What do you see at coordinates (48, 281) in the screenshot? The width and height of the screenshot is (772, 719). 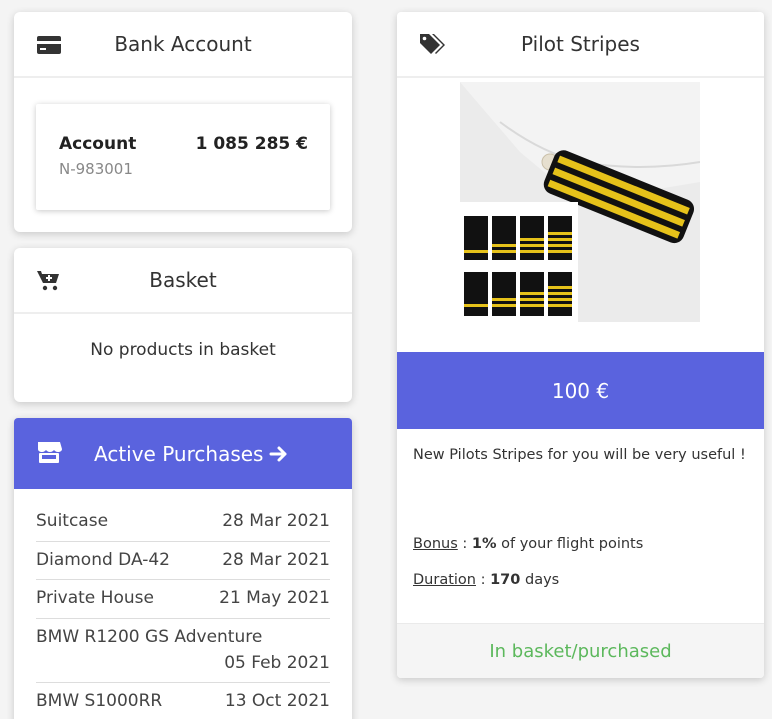 I see `cart-icon` at bounding box center [48, 281].